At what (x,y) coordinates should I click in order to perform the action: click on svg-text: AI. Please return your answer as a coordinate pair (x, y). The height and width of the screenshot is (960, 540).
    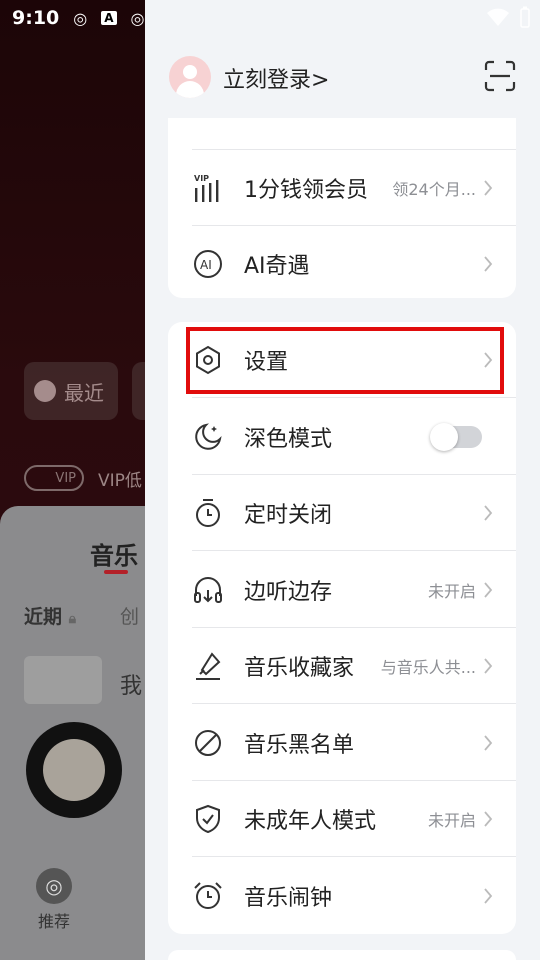
    Looking at the image, I should click on (206, 265).